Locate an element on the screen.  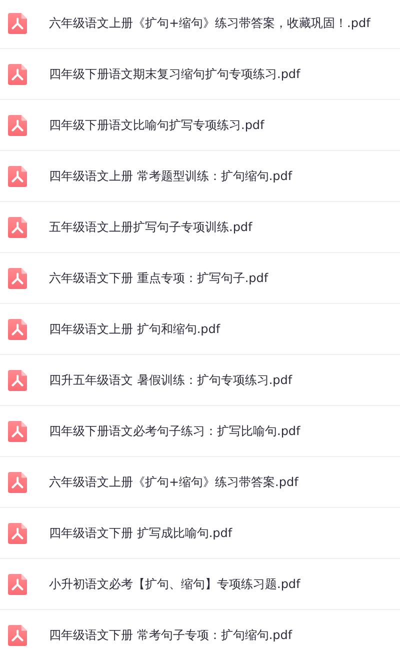
file-name: 四年级下册语文期末复习缩句扩句专项练习.pdf is located at coordinates (174, 74).